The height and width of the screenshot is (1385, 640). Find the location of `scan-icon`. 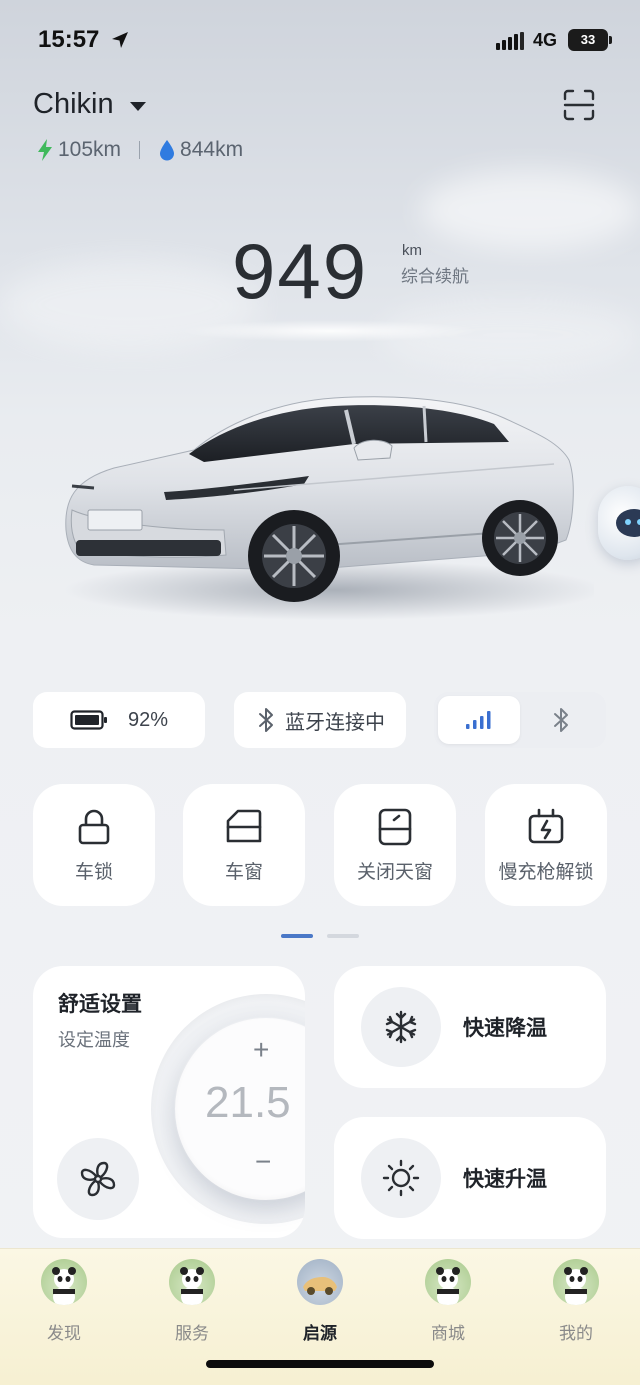

scan-icon is located at coordinates (579, 105).